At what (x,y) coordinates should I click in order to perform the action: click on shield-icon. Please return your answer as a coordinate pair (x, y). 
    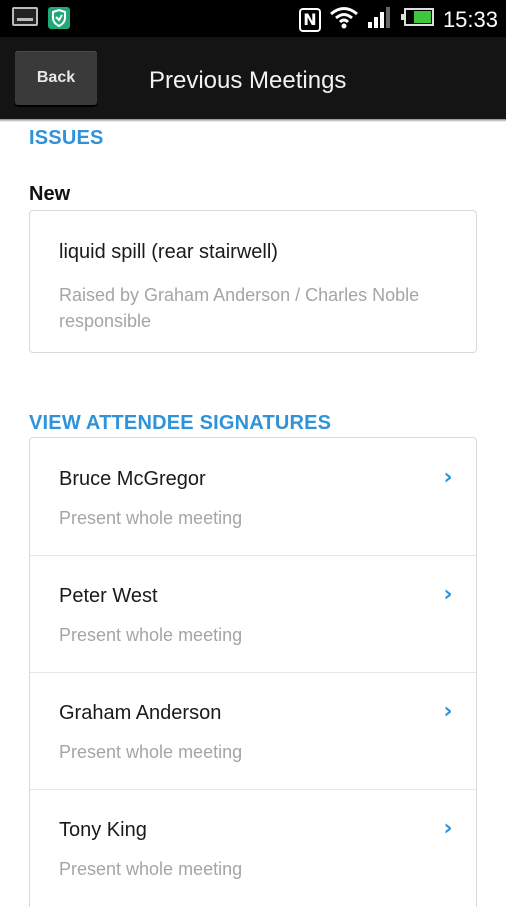
    Looking at the image, I should click on (59, 18).